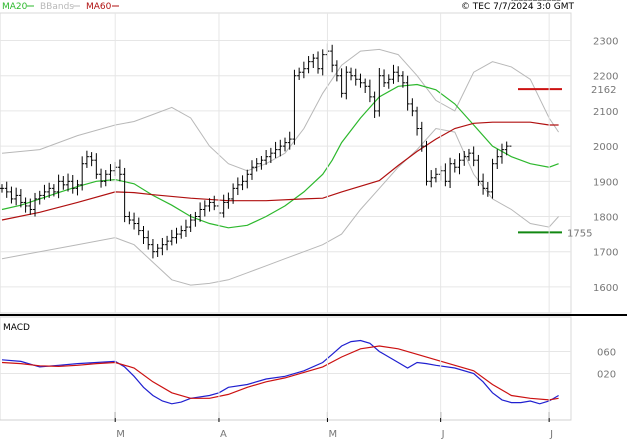  What do you see at coordinates (605, 218) in the screenshot?
I see `price-ytick-label: 1800` at bounding box center [605, 218].